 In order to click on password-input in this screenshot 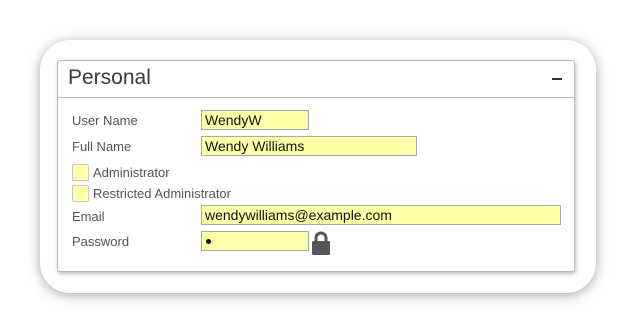, I will do `click(255, 241)`.